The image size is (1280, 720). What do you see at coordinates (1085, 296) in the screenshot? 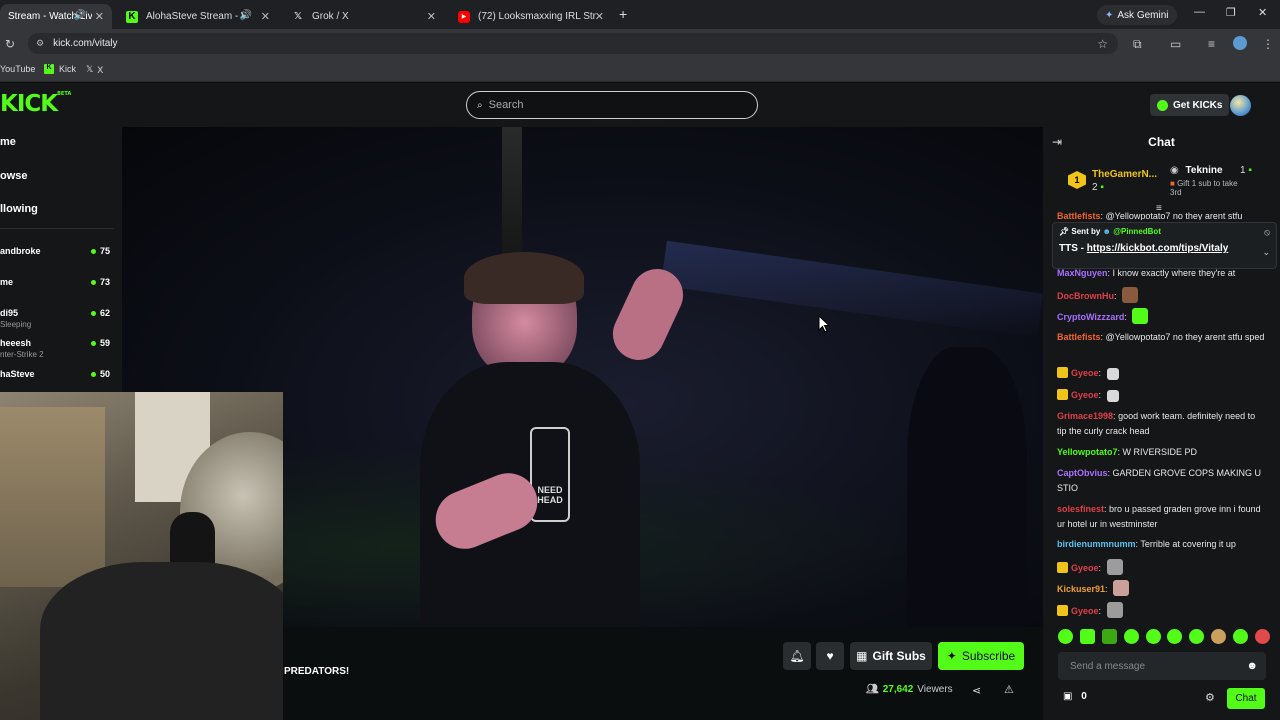
I see `chat-username: DocBrownHu` at bounding box center [1085, 296].